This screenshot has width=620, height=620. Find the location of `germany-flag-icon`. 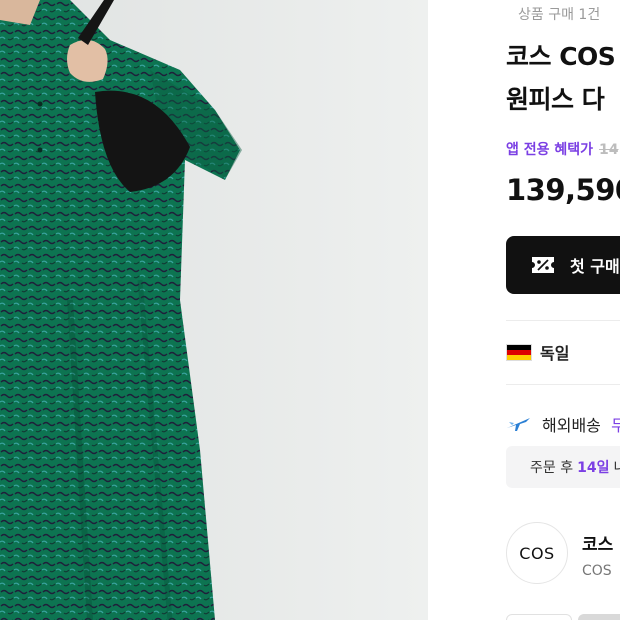

germany-flag-icon is located at coordinates (519, 352).